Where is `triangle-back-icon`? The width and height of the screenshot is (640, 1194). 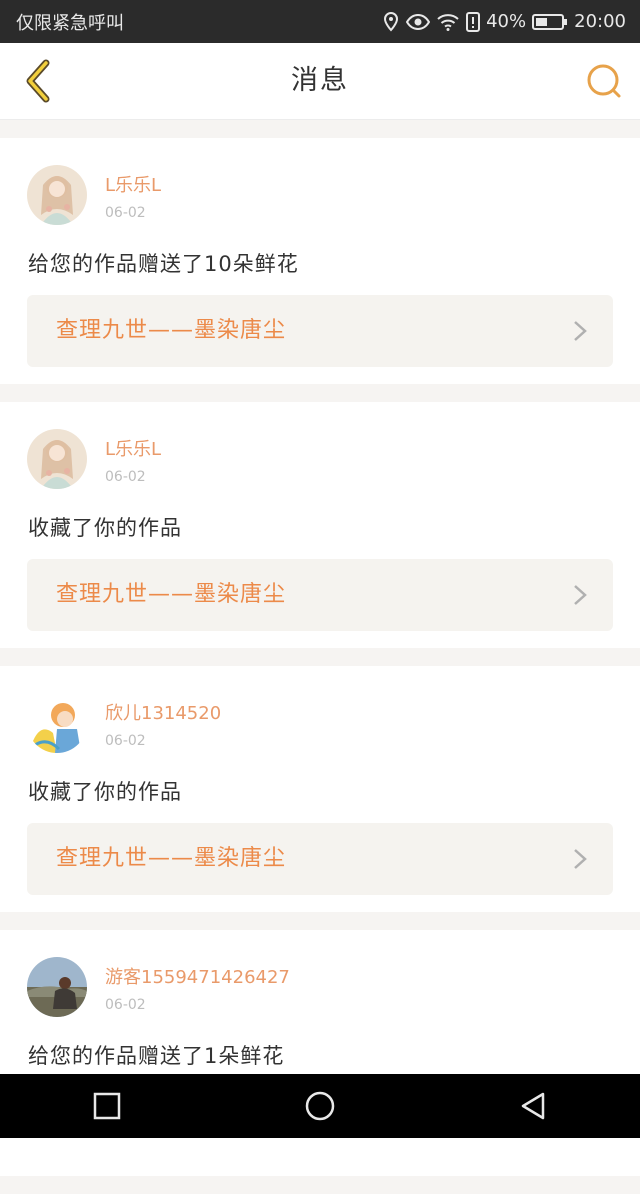 triangle-back-icon is located at coordinates (533, 1106).